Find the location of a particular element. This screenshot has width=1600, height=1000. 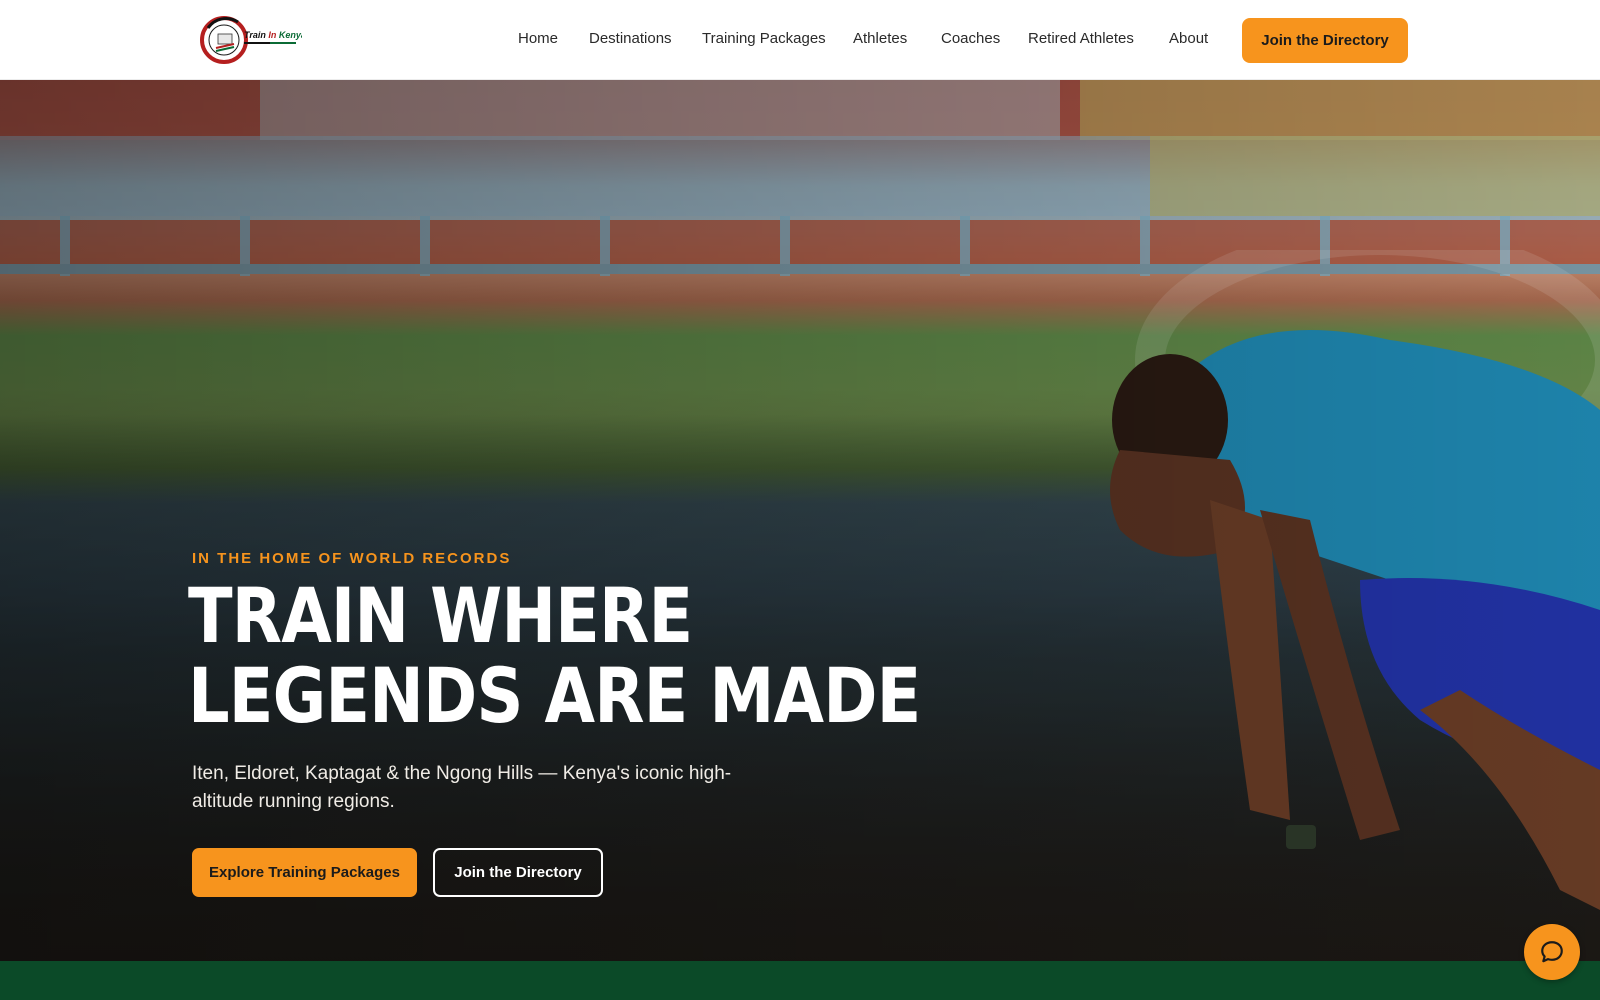

hero-headline-line-2: LEGENDS ARE MADE is located at coordinates (554, 695).